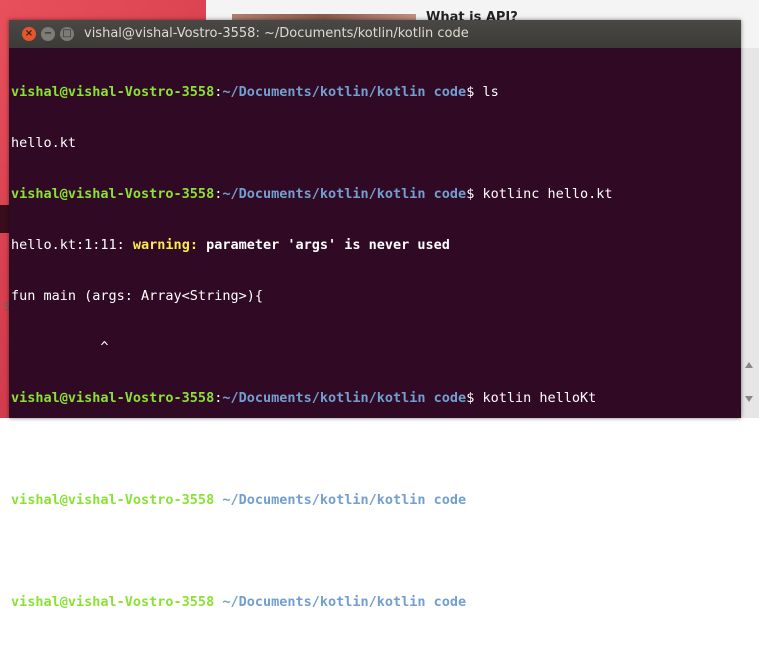 The width and height of the screenshot is (759, 645). What do you see at coordinates (72, 245) in the screenshot?
I see `warning-location: hello.kt:1:11:` at bounding box center [72, 245].